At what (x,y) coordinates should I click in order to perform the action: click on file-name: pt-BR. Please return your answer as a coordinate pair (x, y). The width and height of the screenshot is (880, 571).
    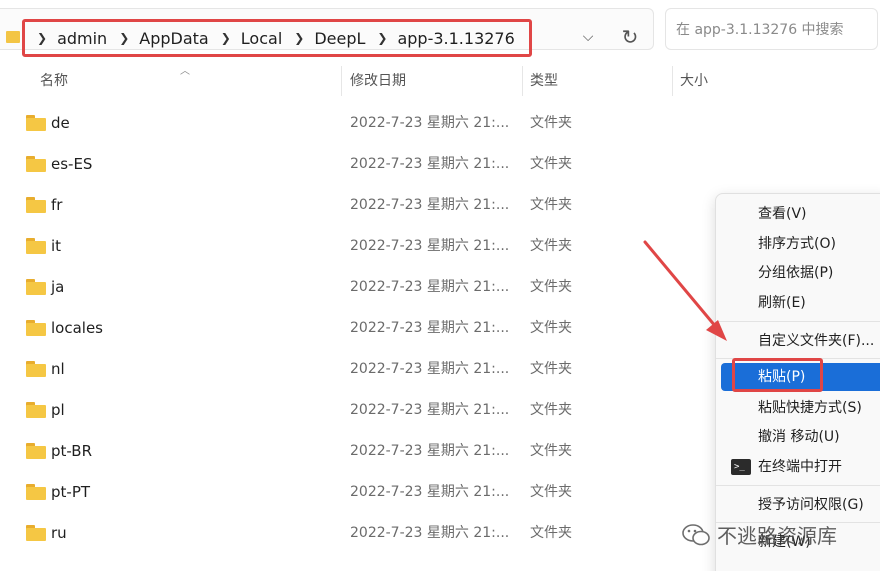
    Looking at the image, I should click on (71, 451).